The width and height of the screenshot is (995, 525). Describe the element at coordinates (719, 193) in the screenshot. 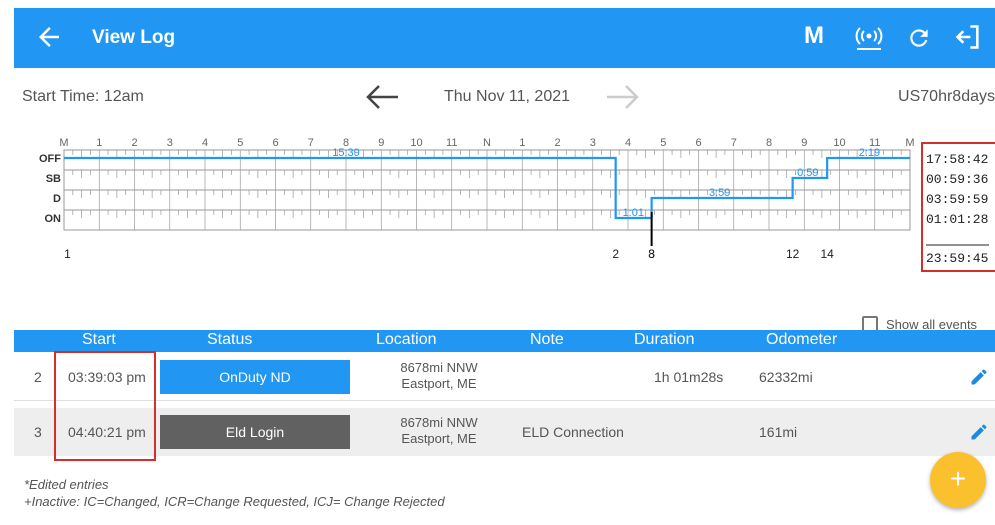

I see `segment-duration-label: 3:59` at that location.